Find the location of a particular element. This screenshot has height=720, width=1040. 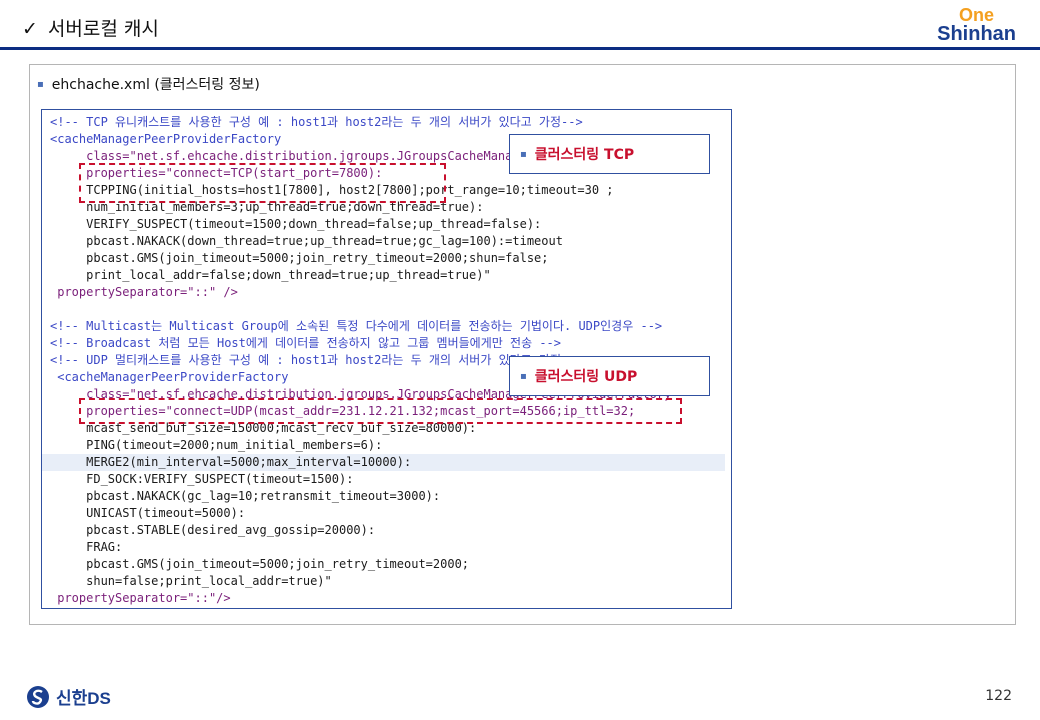

udp-highlight-box is located at coordinates (380, 411).